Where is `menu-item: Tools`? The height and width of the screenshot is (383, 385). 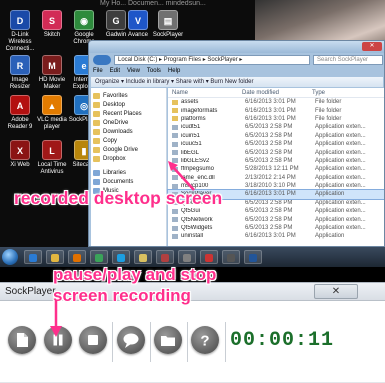
menu-item: Tools is located at coordinates (154, 72).